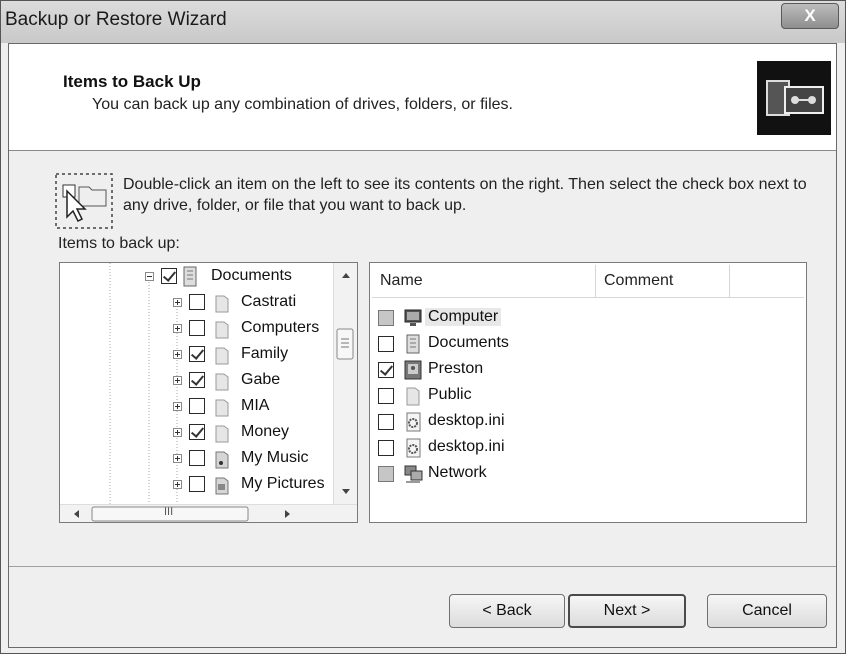  I want to click on tree-item-mia: MIA, so click(195, 407).